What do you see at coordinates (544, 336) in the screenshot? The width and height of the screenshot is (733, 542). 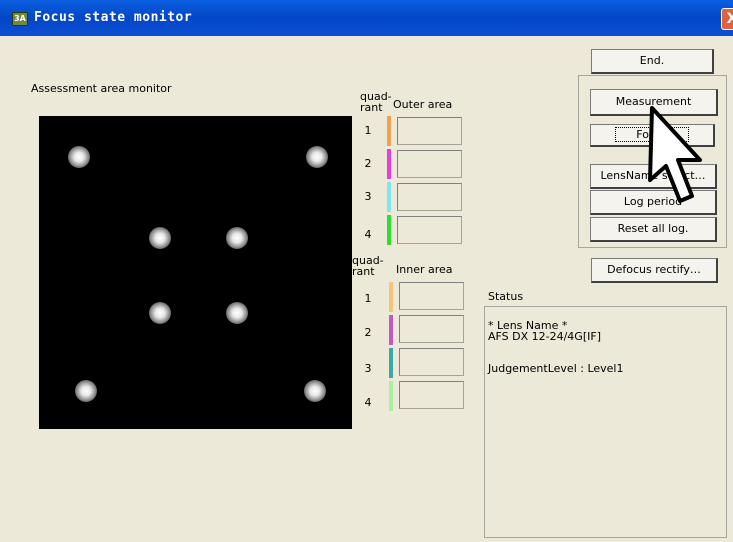 I see `lens-name-value: AFS DX 12-24/4G[IF]` at bounding box center [544, 336].